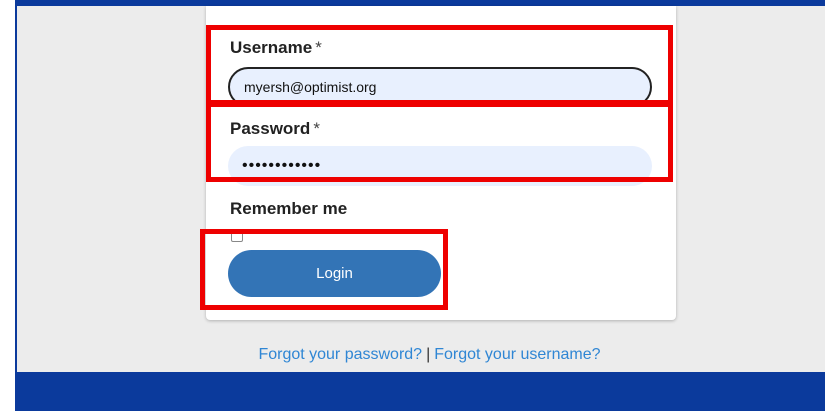  I want to click on username-highlight-box, so click(439, 65).